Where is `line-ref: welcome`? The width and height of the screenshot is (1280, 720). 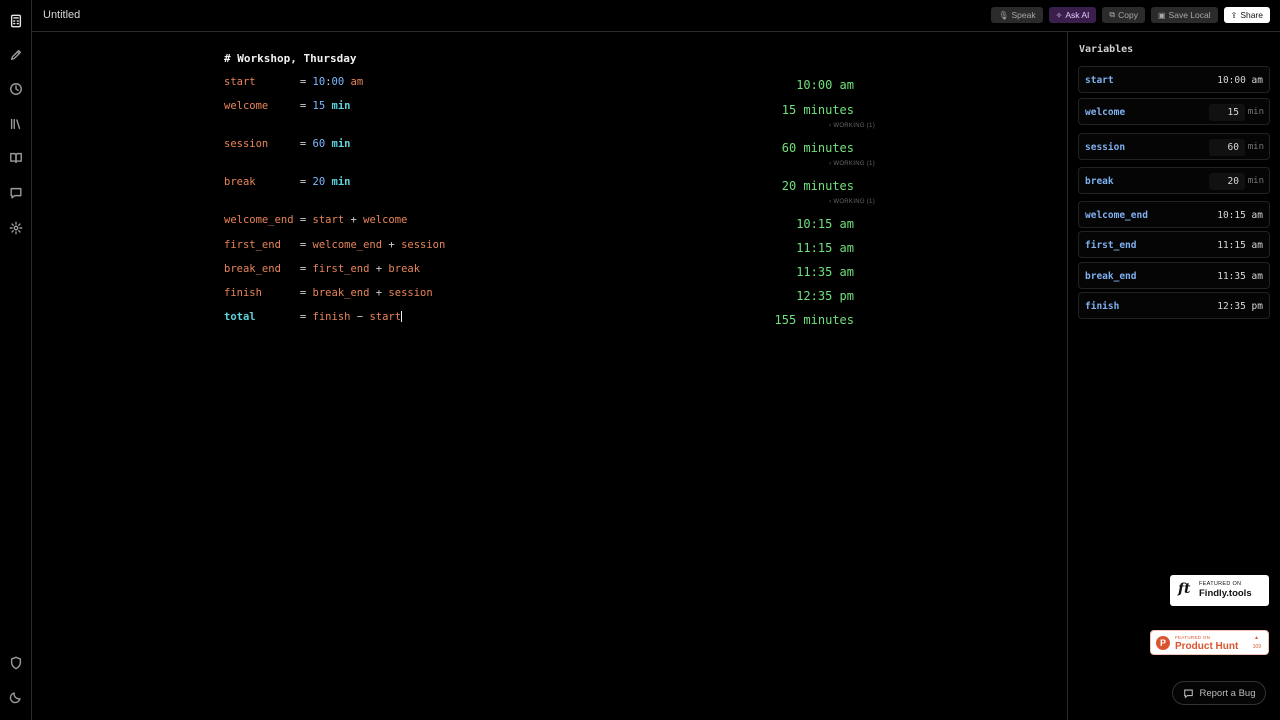 line-ref: welcome is located at coordinates (385, 220).